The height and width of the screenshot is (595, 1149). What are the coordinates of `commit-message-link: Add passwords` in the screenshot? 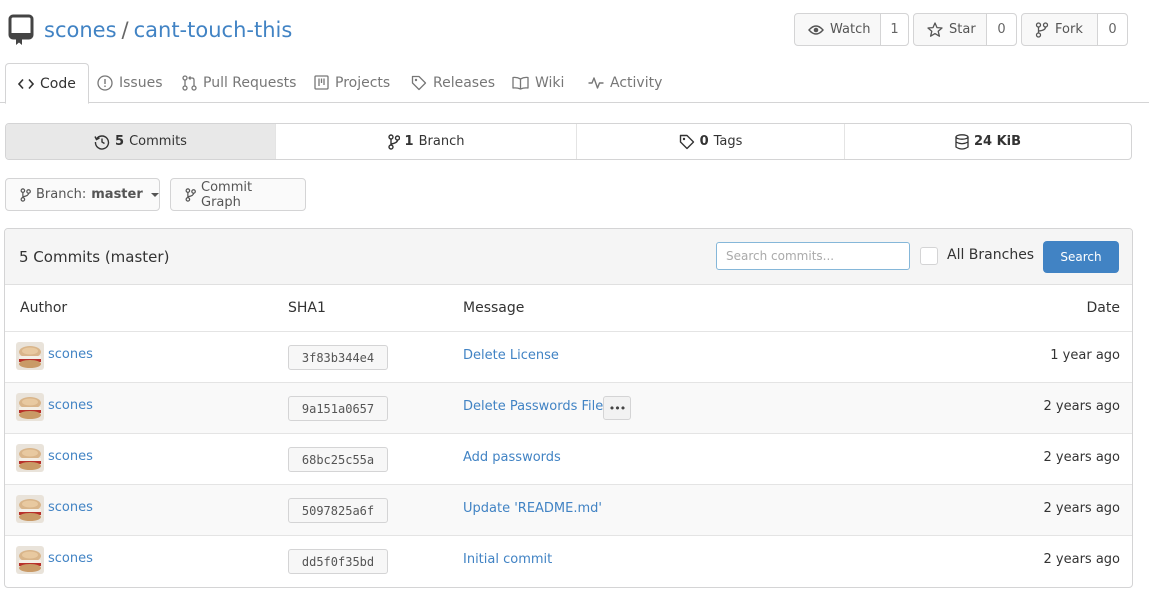 It's located at (512, 457).